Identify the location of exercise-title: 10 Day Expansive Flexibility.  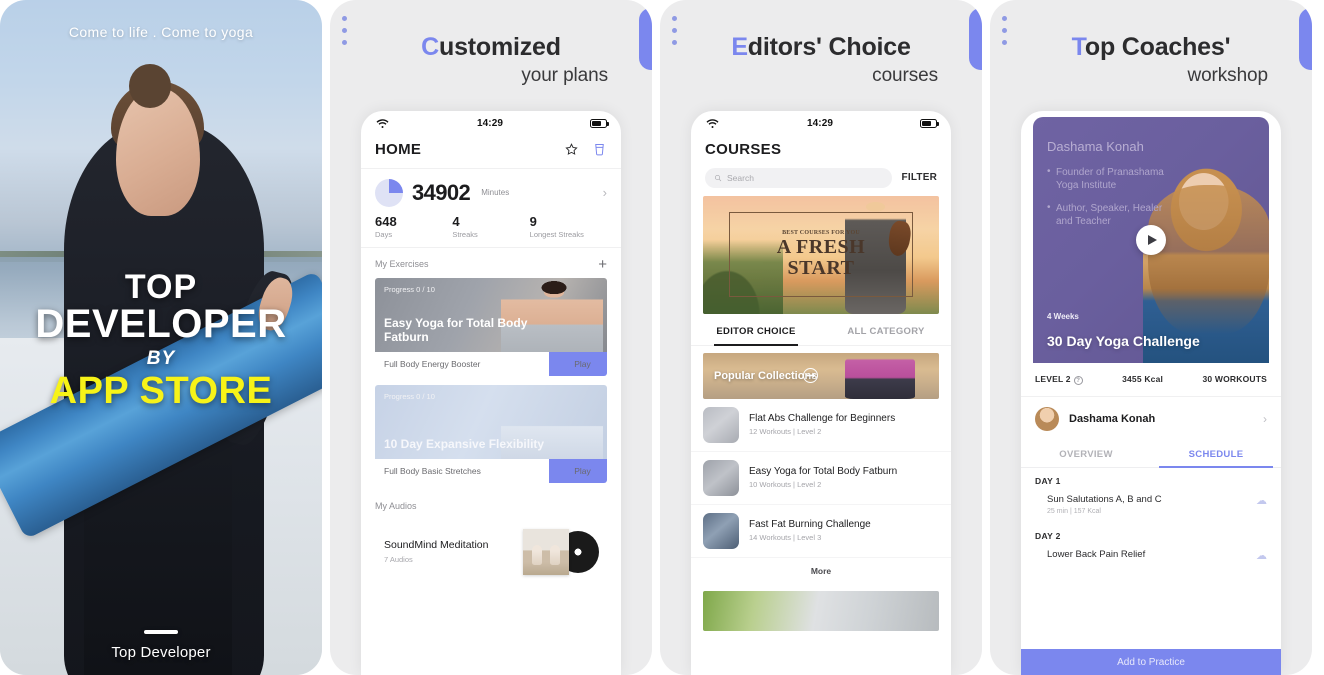
(464, 444).